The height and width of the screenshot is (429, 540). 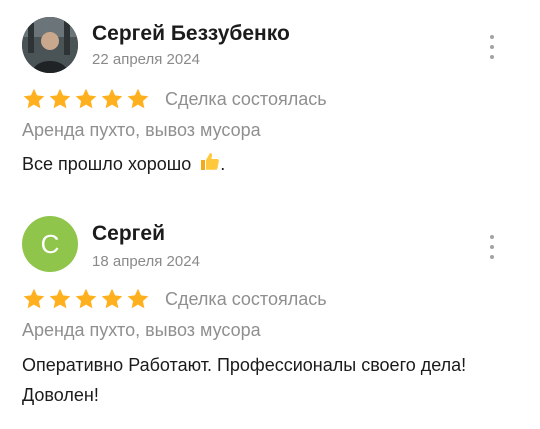 I want to click on review-date: 22 апреля 2024, so click(x=146, y=59).